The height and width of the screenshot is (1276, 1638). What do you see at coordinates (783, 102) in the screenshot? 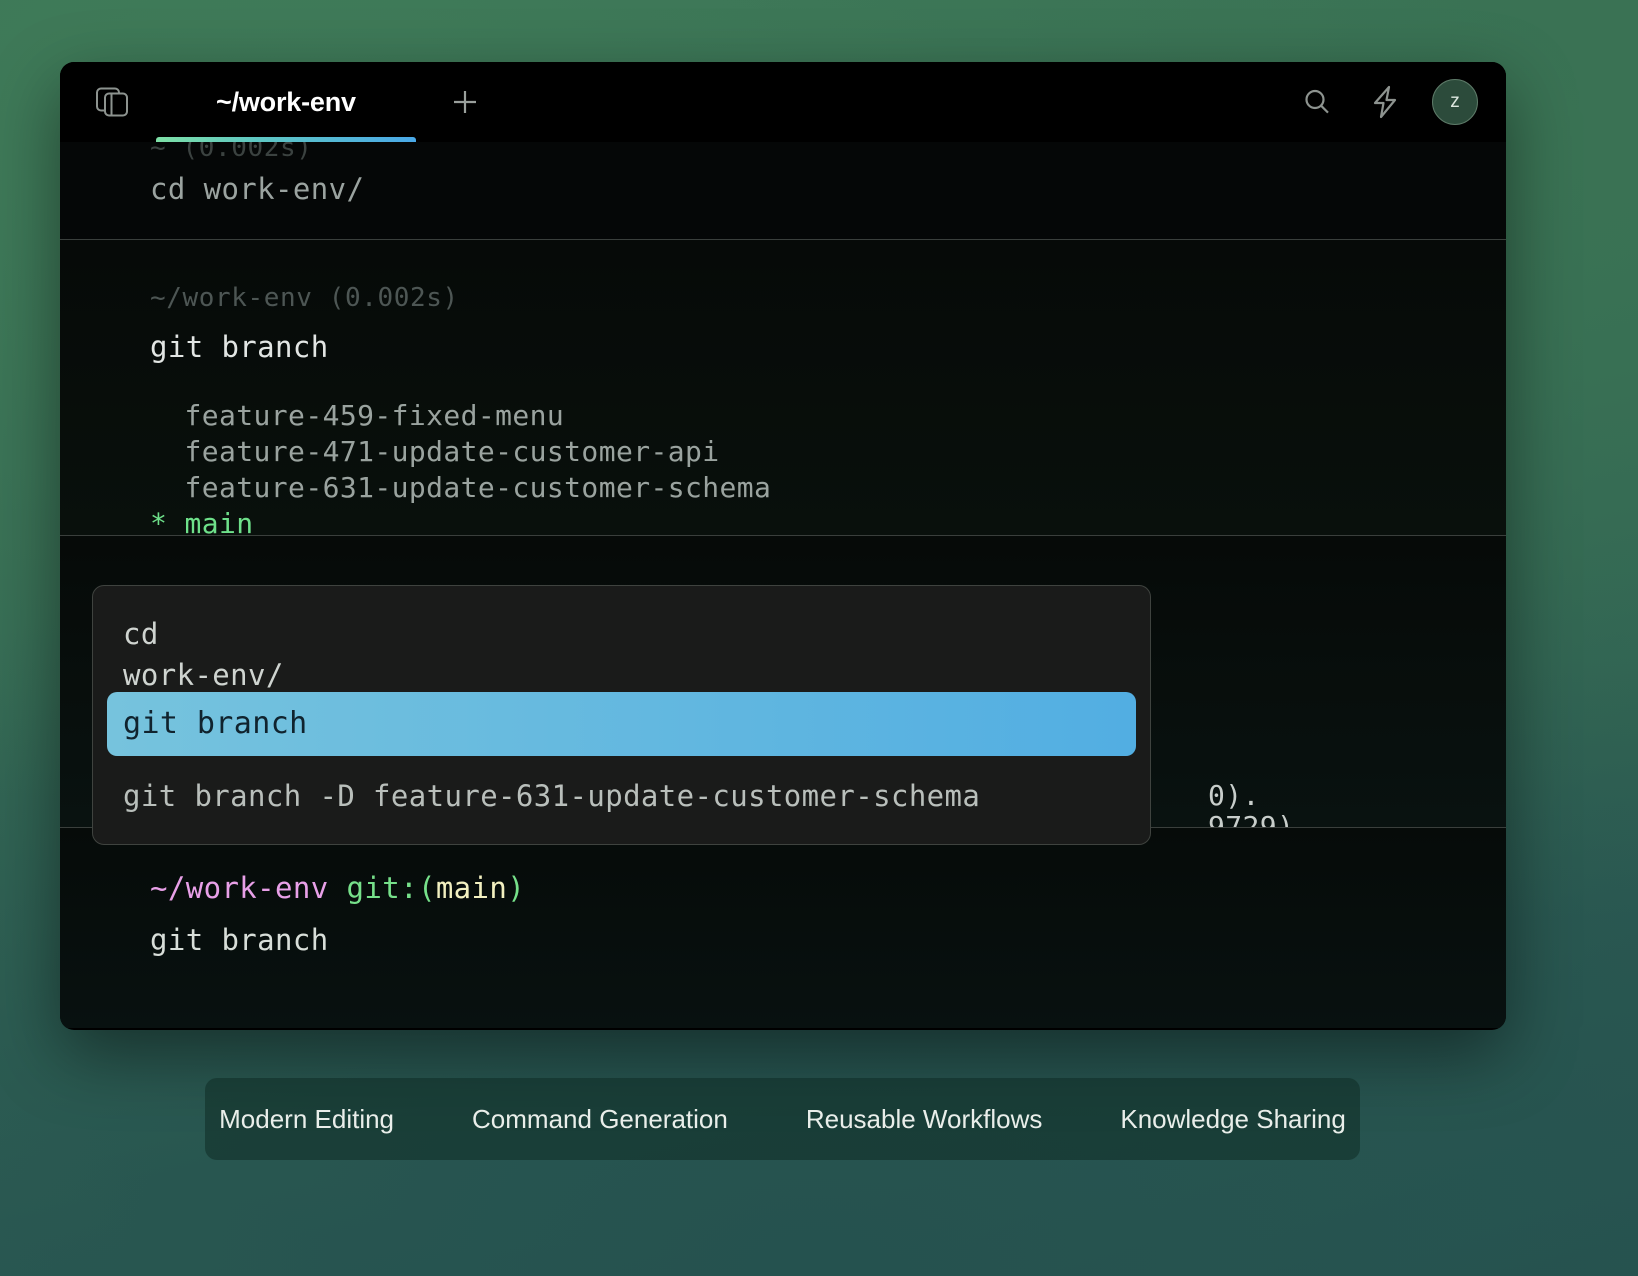
I see `title-bar: ~/work-env z` at bounding box center [783, 102].